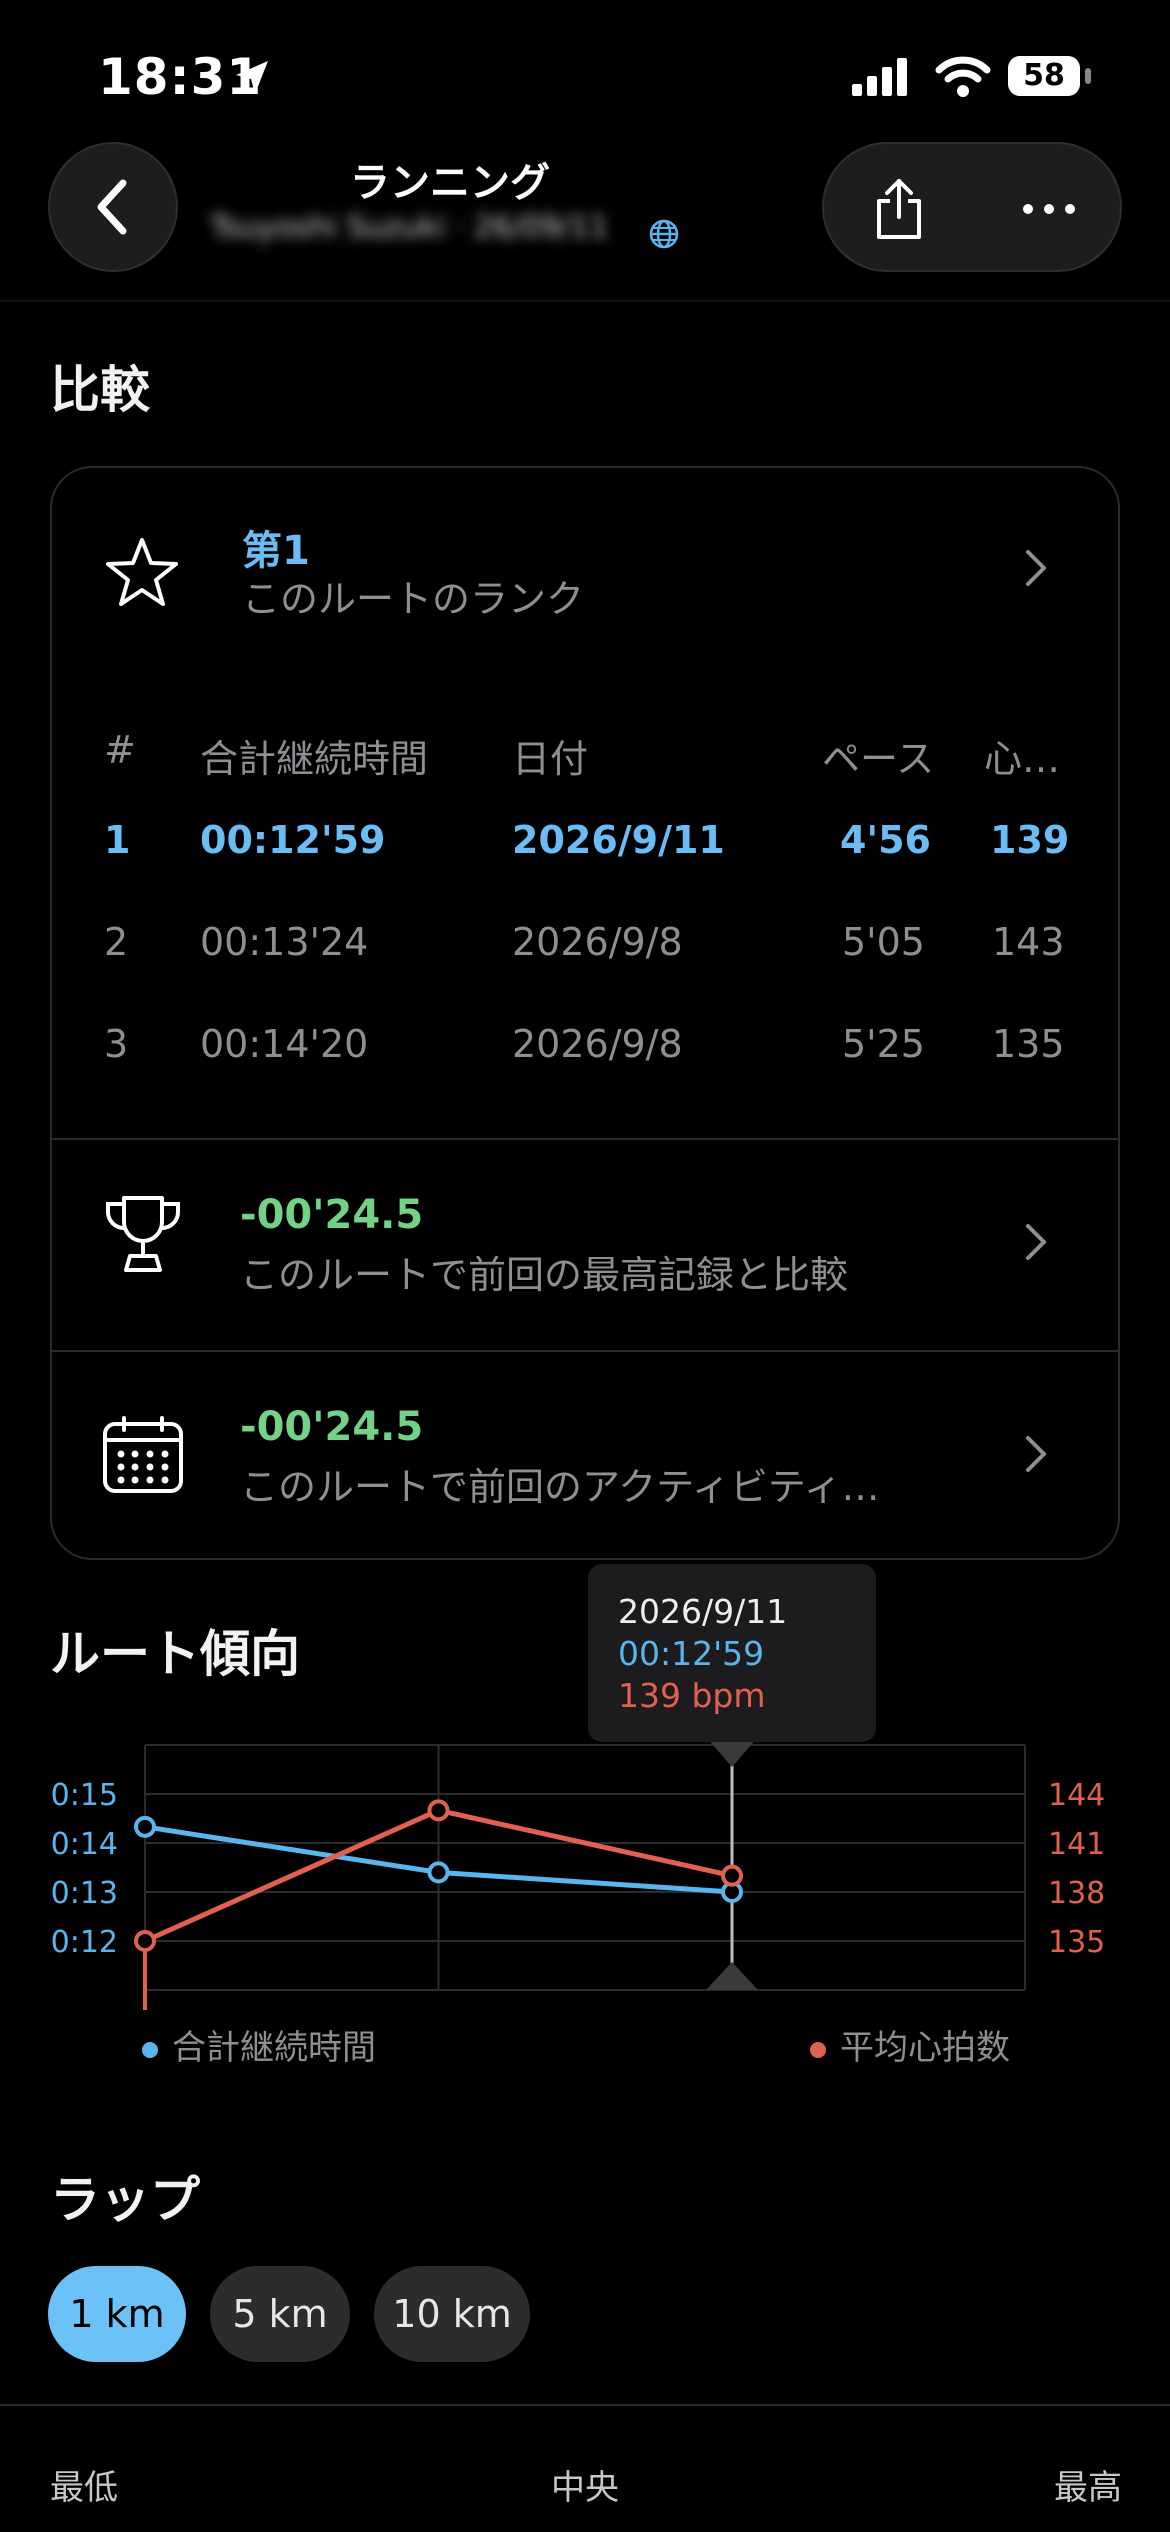  Describe the element at coordinates (1076, 1893) in the screenshot. I see `right-tick-label: 138` at that location.